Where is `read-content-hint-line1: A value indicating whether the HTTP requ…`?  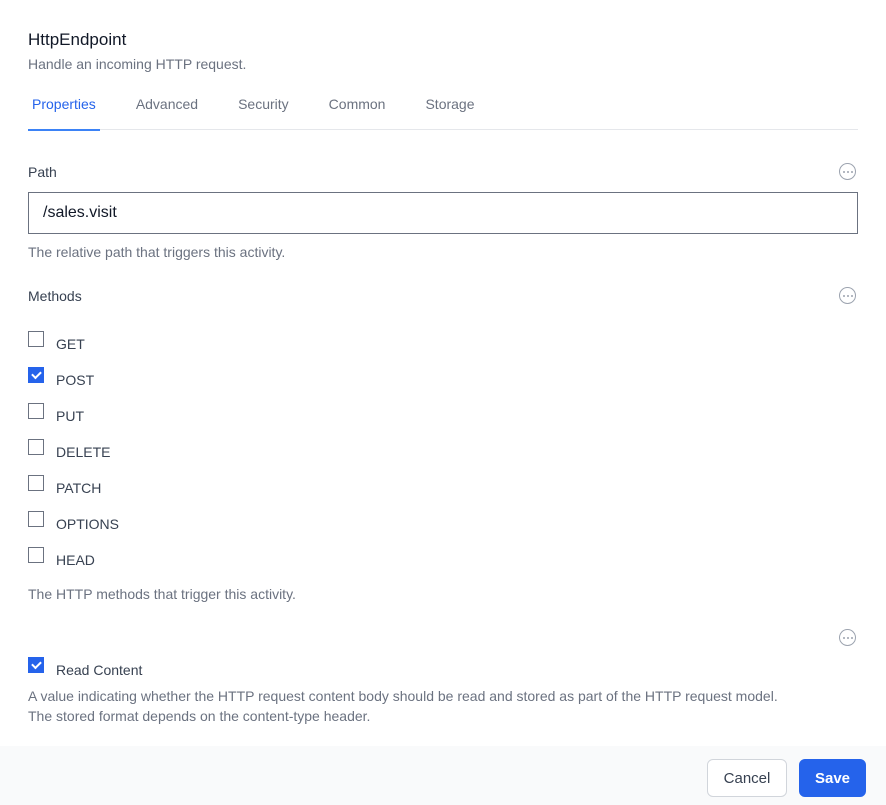 read-content-hint-line1: A value indicating whether the HTTP requ… is located at coordinates (403, 696).